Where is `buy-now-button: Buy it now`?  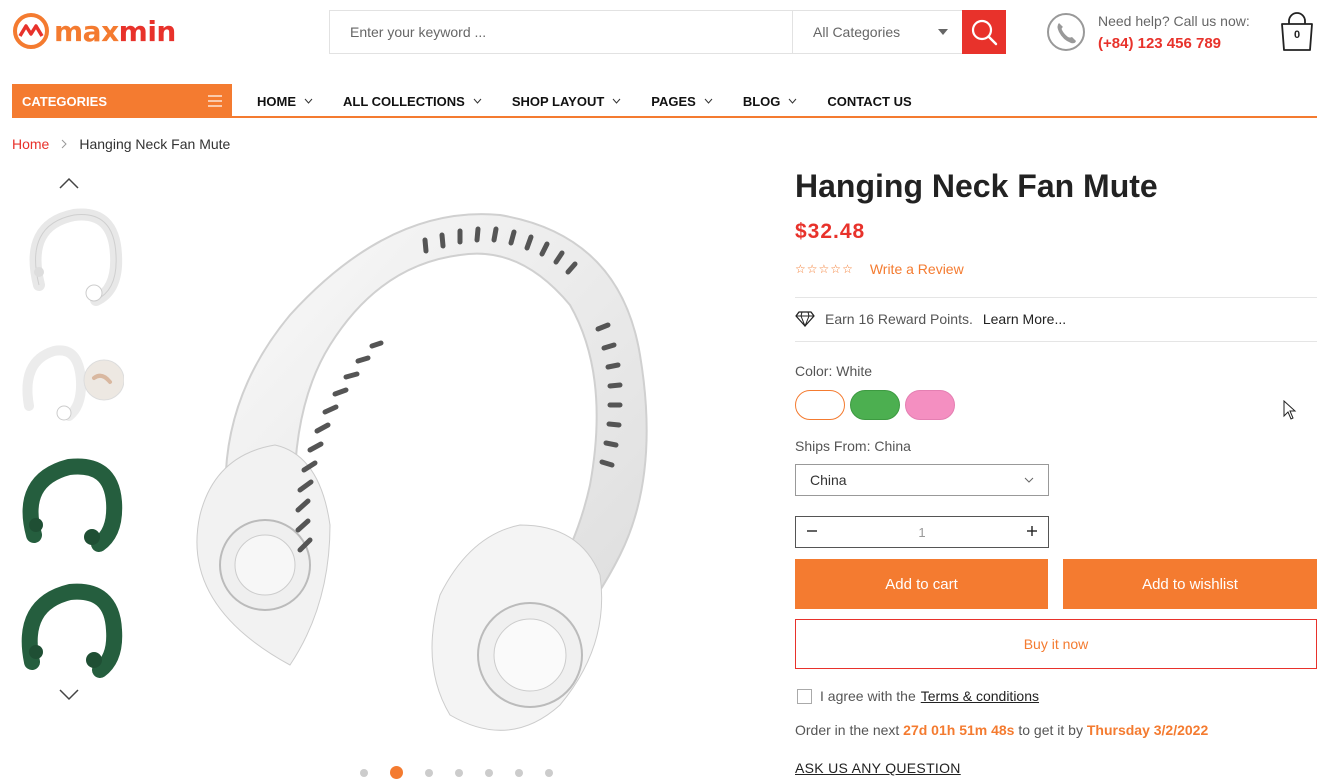
buy-now-button: Buy it now is located at coordinates (1056, 644).